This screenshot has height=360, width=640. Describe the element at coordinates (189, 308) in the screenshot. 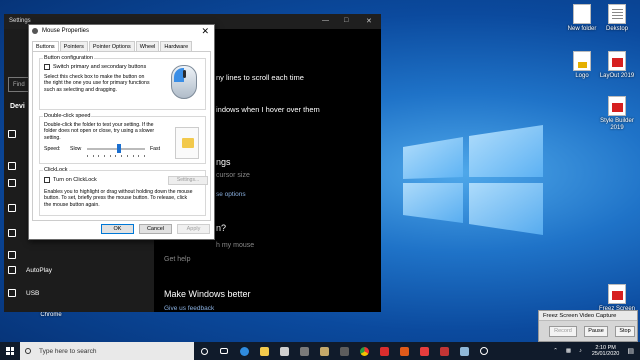

I see `give-feedback-link: Give us feedback` at that location.